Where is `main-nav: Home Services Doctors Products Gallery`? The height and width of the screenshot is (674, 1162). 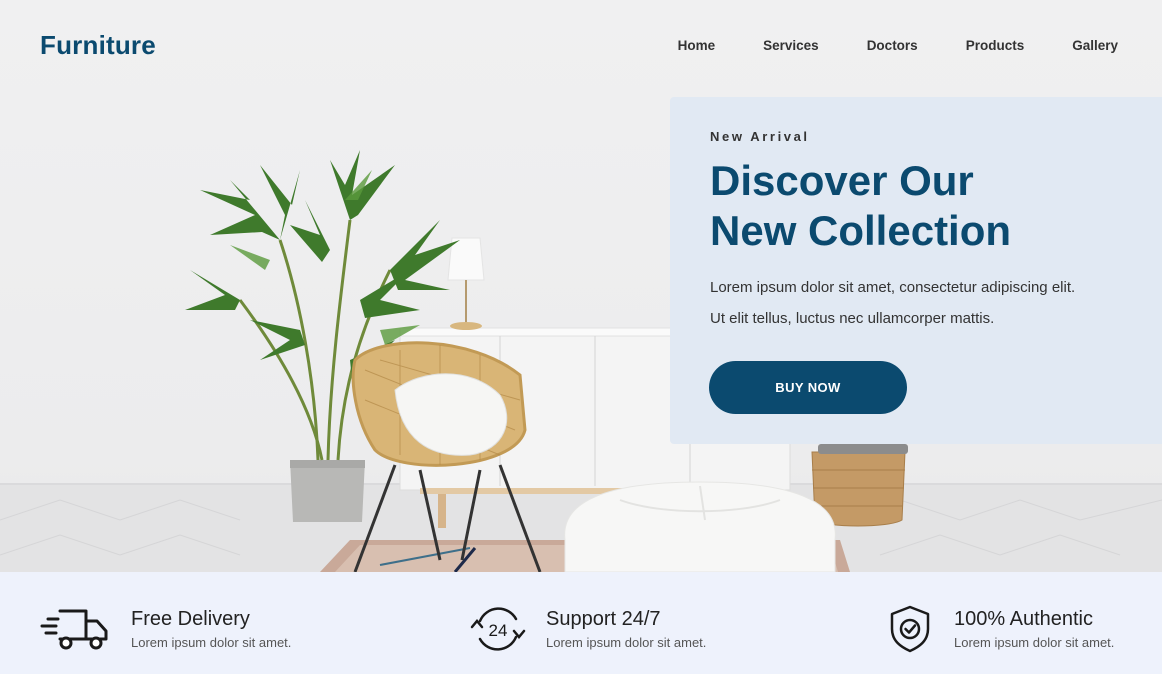 main-nav: Home Services Doctors Products Gallery is located at coordinates (898, 45).